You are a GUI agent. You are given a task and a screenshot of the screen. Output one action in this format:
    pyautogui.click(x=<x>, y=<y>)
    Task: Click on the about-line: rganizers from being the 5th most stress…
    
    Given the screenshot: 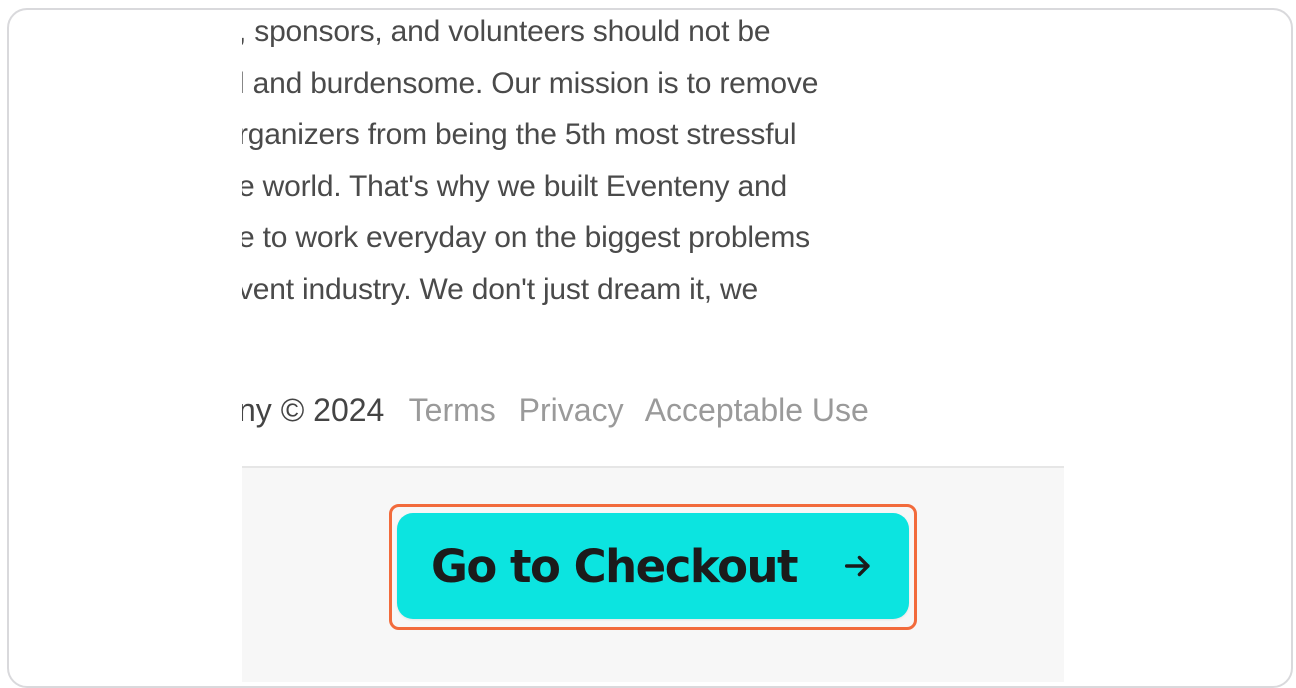 What is the action you would take?
    pyautogui.click(x=519, y=134)
    